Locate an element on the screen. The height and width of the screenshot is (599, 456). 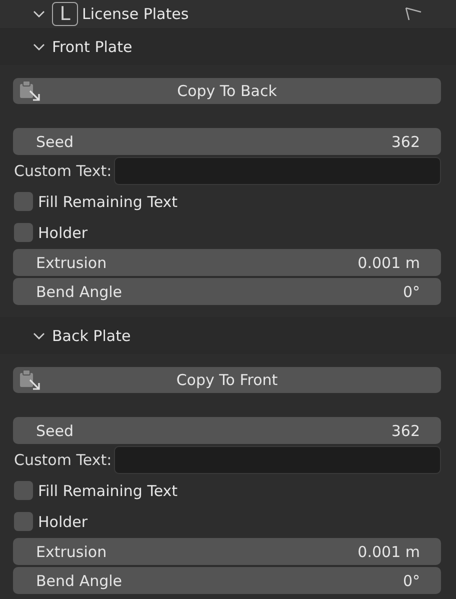
grip-icon is located at coordinates (413, 14).